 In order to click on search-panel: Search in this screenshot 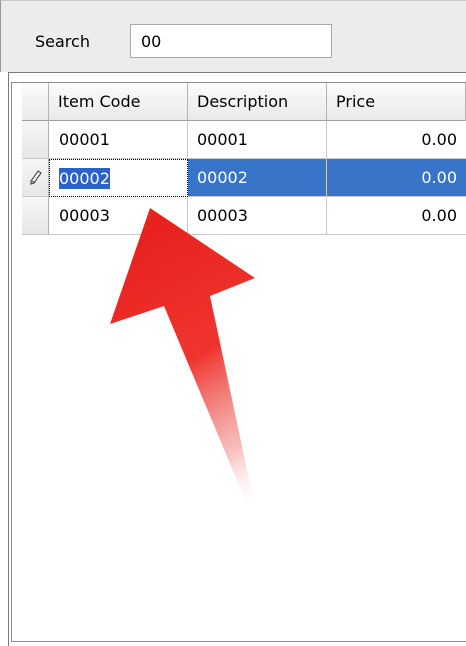, I will do `click(233, 36)`.